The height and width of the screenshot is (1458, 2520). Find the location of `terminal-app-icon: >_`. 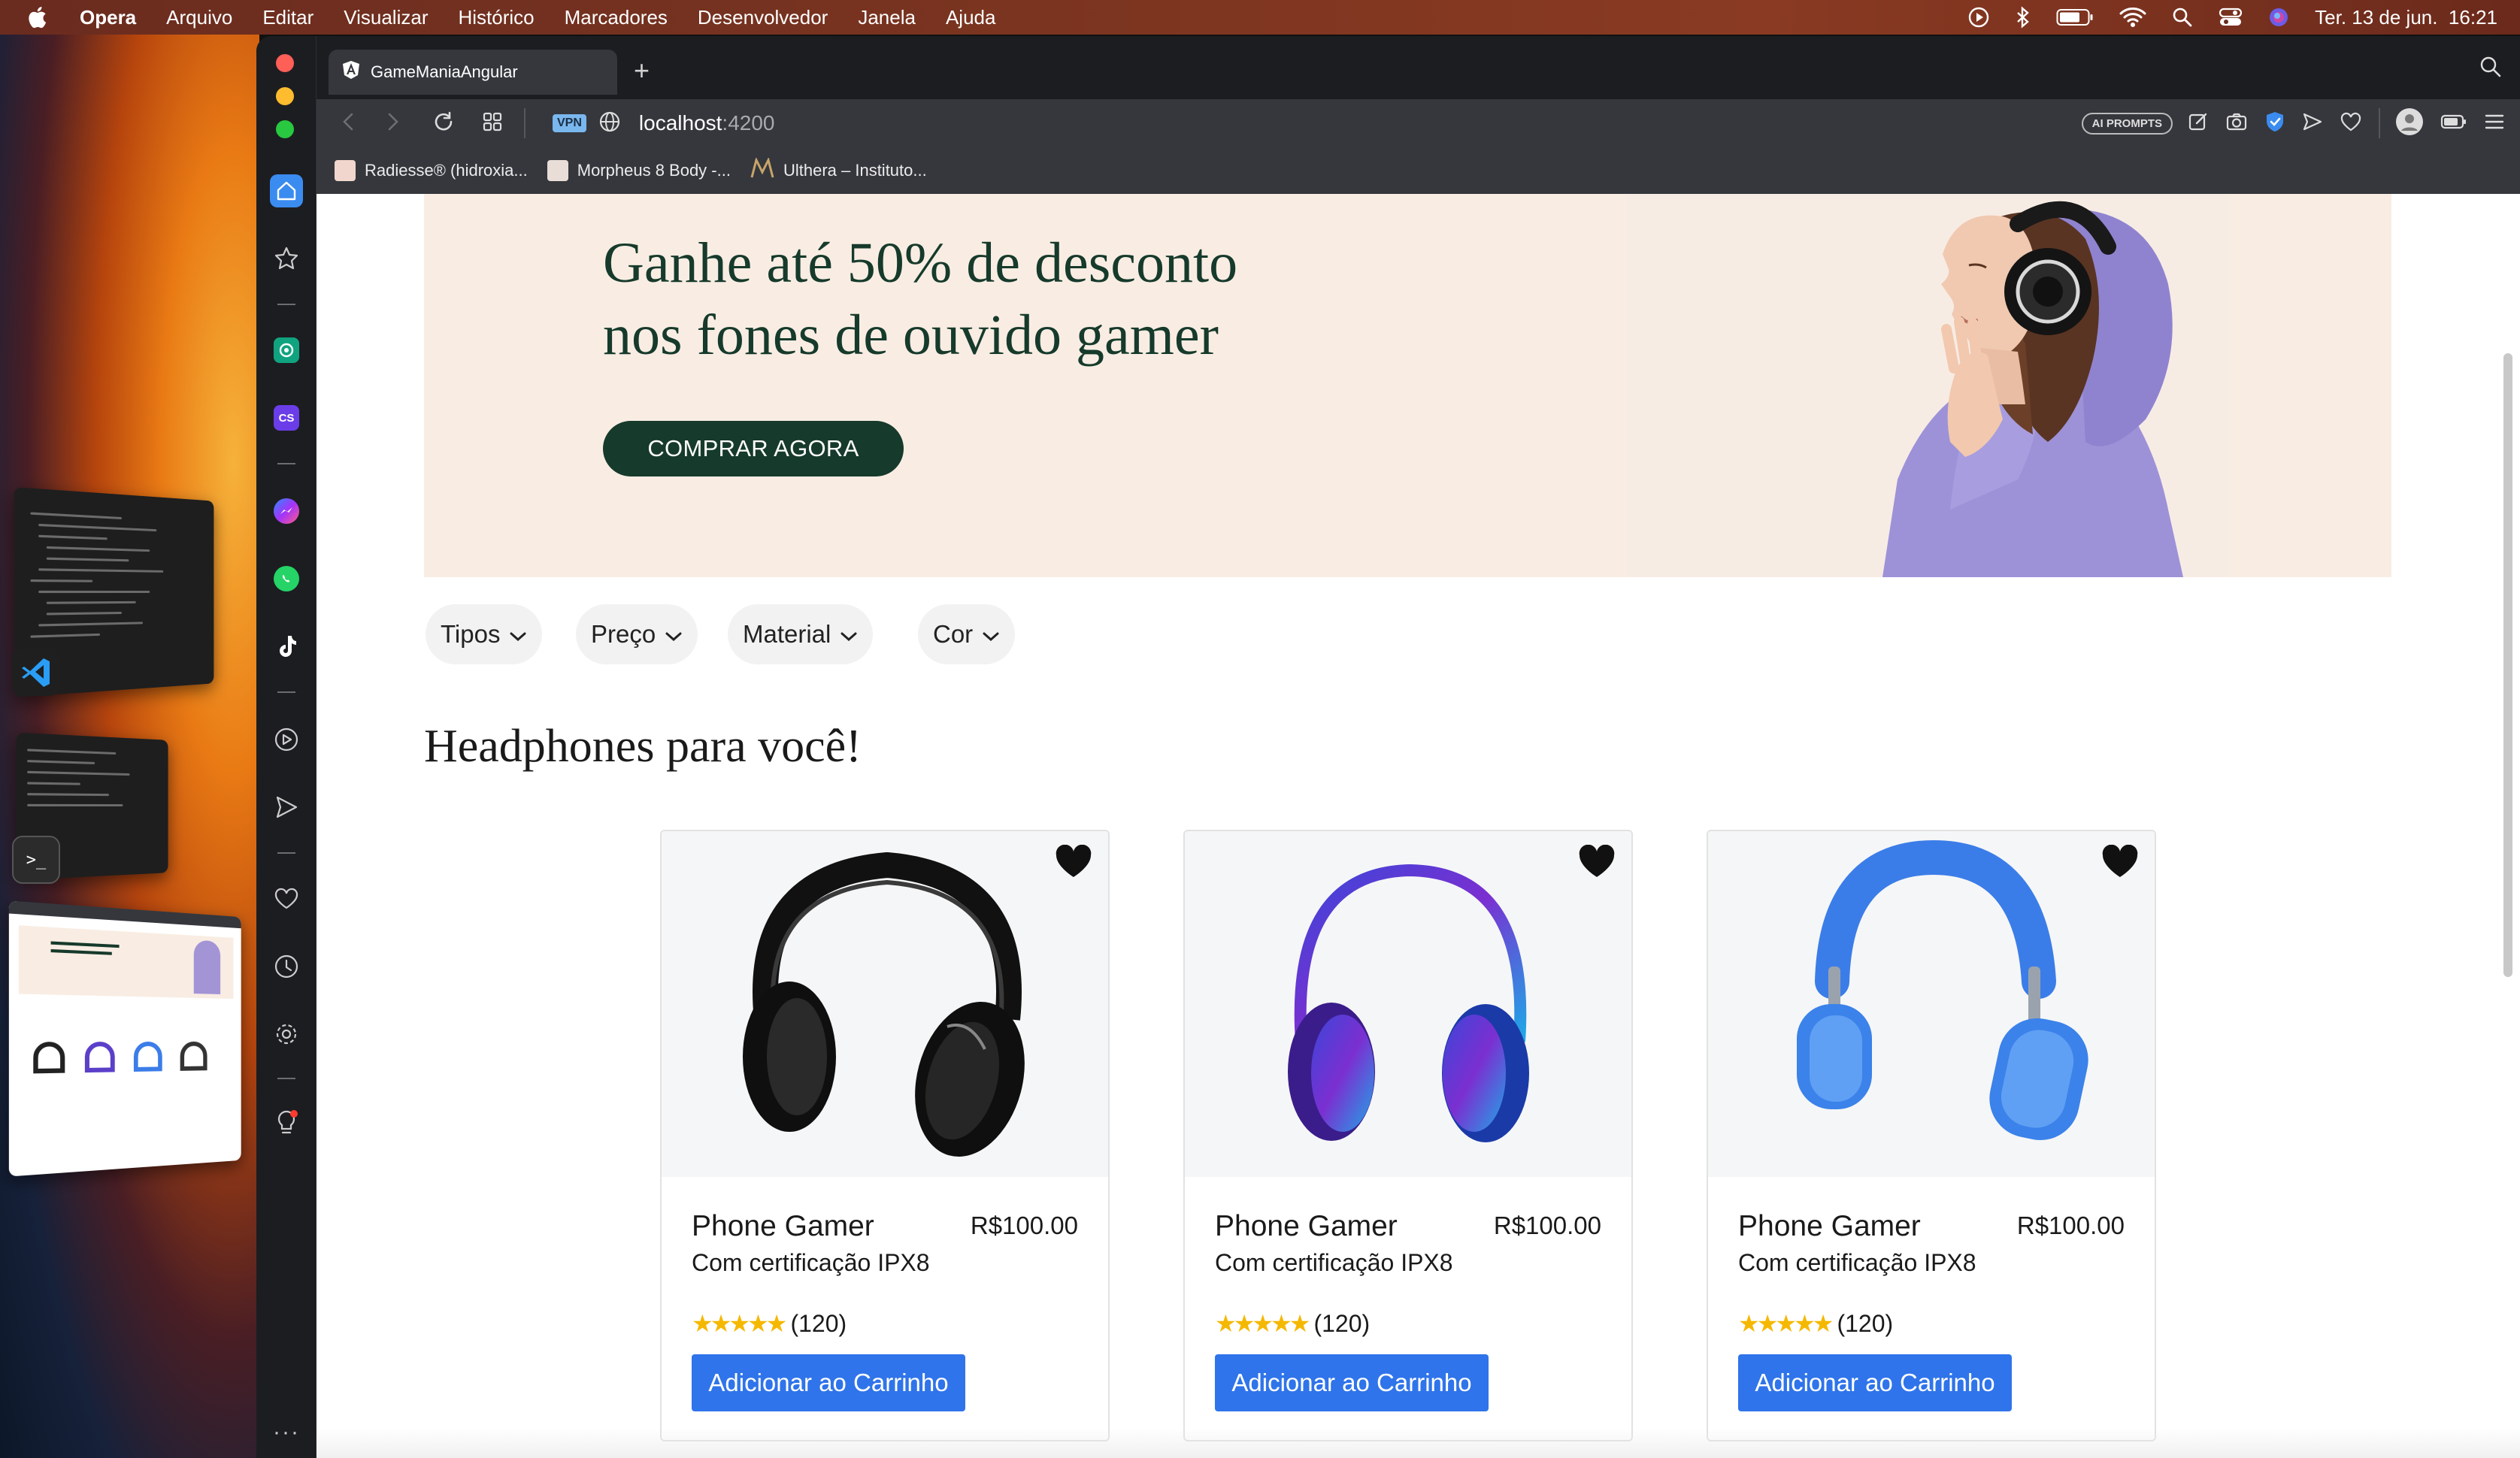

terminal-app-icon: >_ is located at coordinates (36, 860).